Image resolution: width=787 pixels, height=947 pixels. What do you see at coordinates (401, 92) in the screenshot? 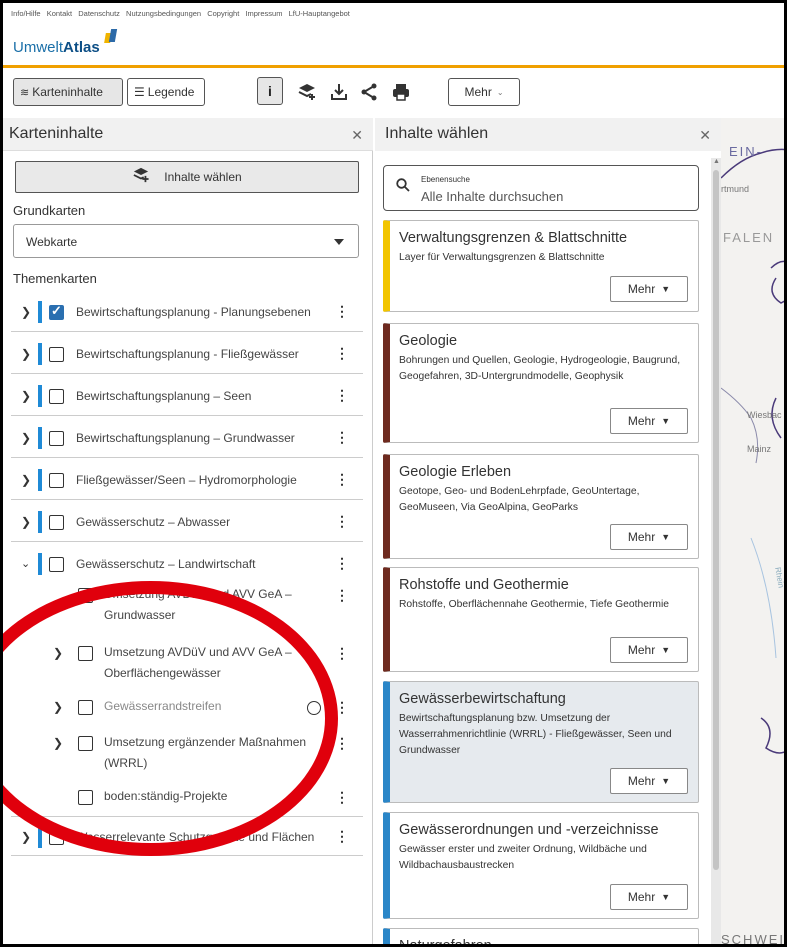
I see `print-icon` at bounding box center [401, 92].